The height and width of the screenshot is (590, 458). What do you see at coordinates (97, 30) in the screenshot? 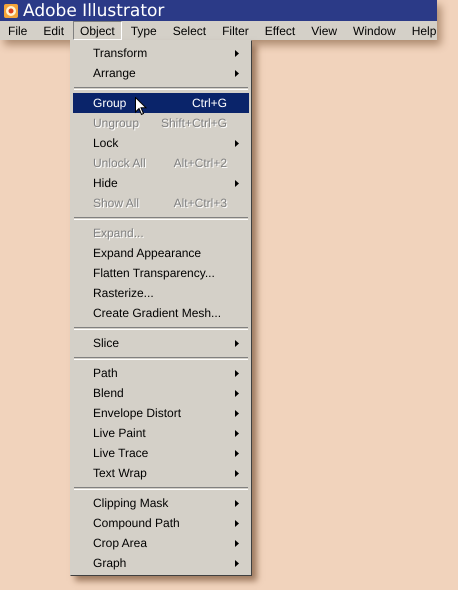
I see `menu-bar-item: Object` at bounding box center [97, 30].